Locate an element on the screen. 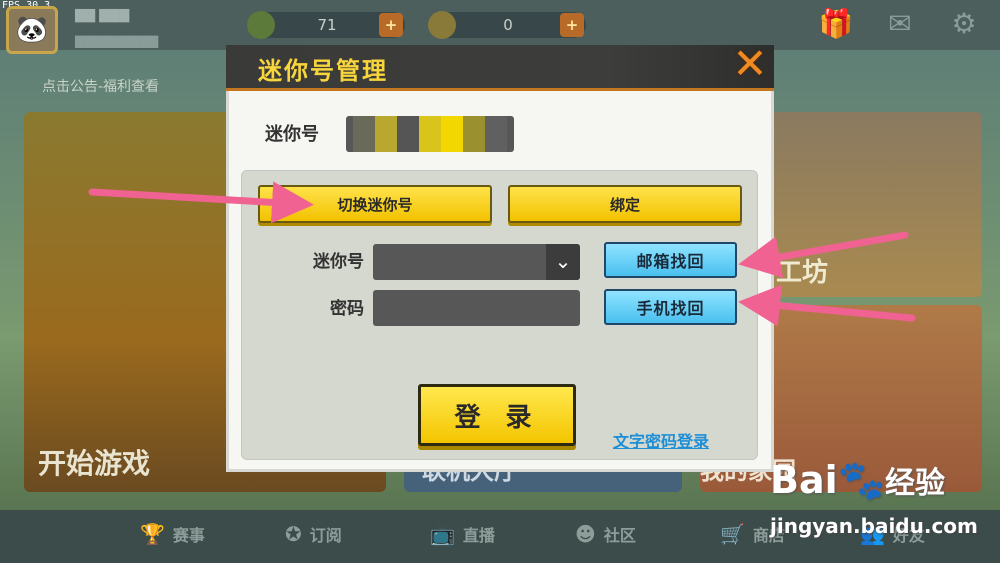 Image resolution: width=1000 pixels, height=563 pixels. coins-counter: 0 + is located at coordinates (507, 25).